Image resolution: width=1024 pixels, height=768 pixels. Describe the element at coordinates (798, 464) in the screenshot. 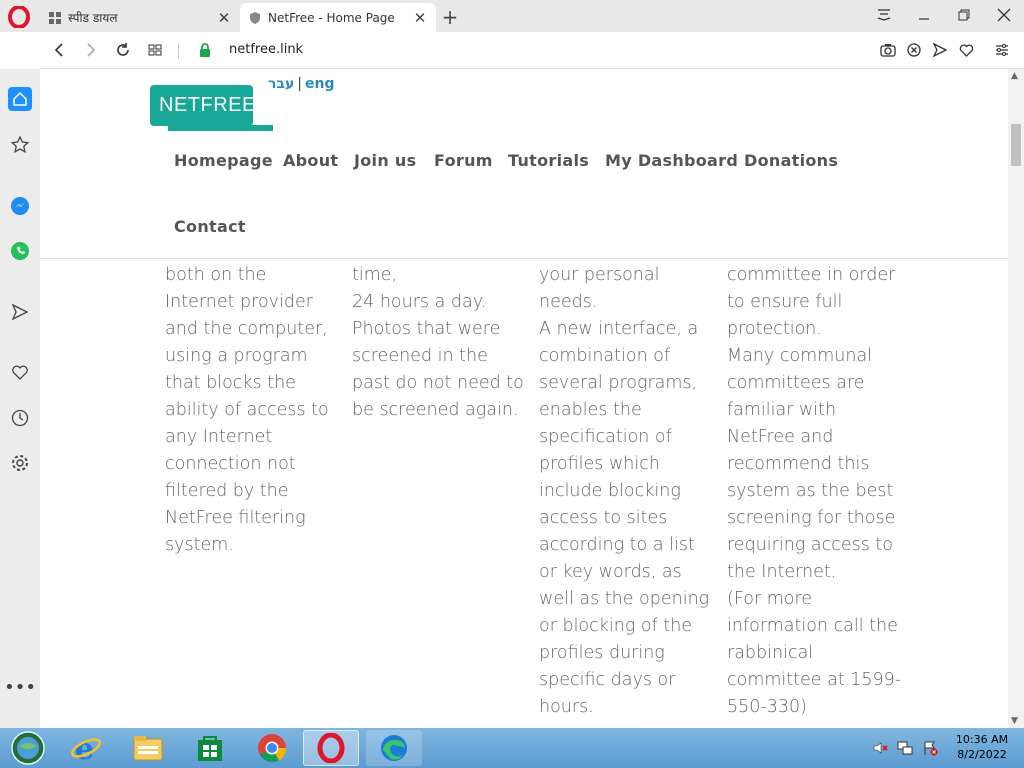

I see `text-line: recommend this` at that location.